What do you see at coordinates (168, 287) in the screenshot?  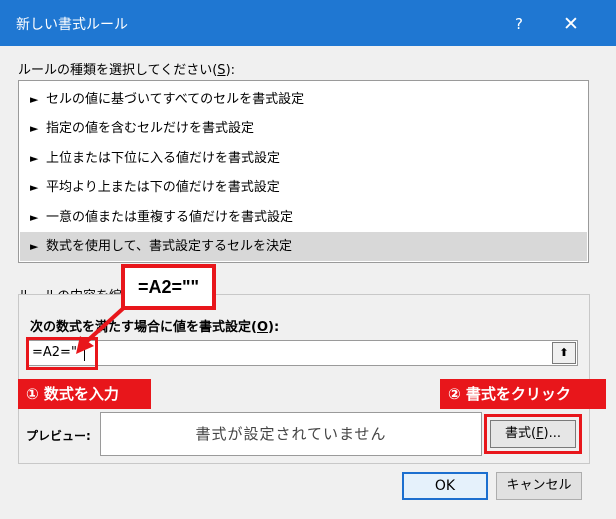 I see `formula-callout: =A2=""` at bounding box center [168, 287].